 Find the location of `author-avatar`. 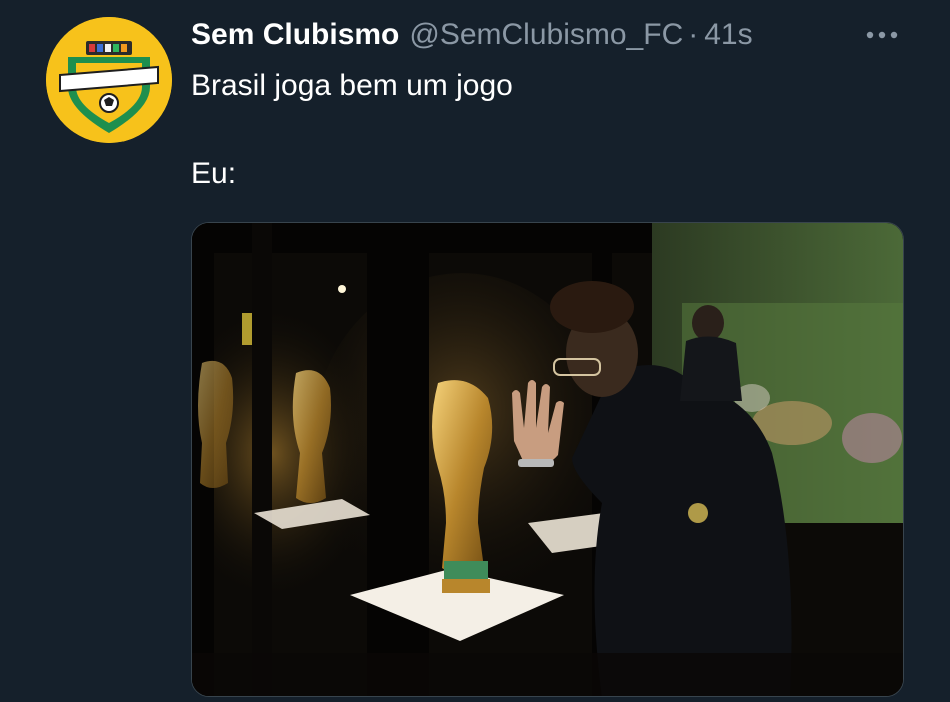

author-avatar is located at coordinates (109, 80).